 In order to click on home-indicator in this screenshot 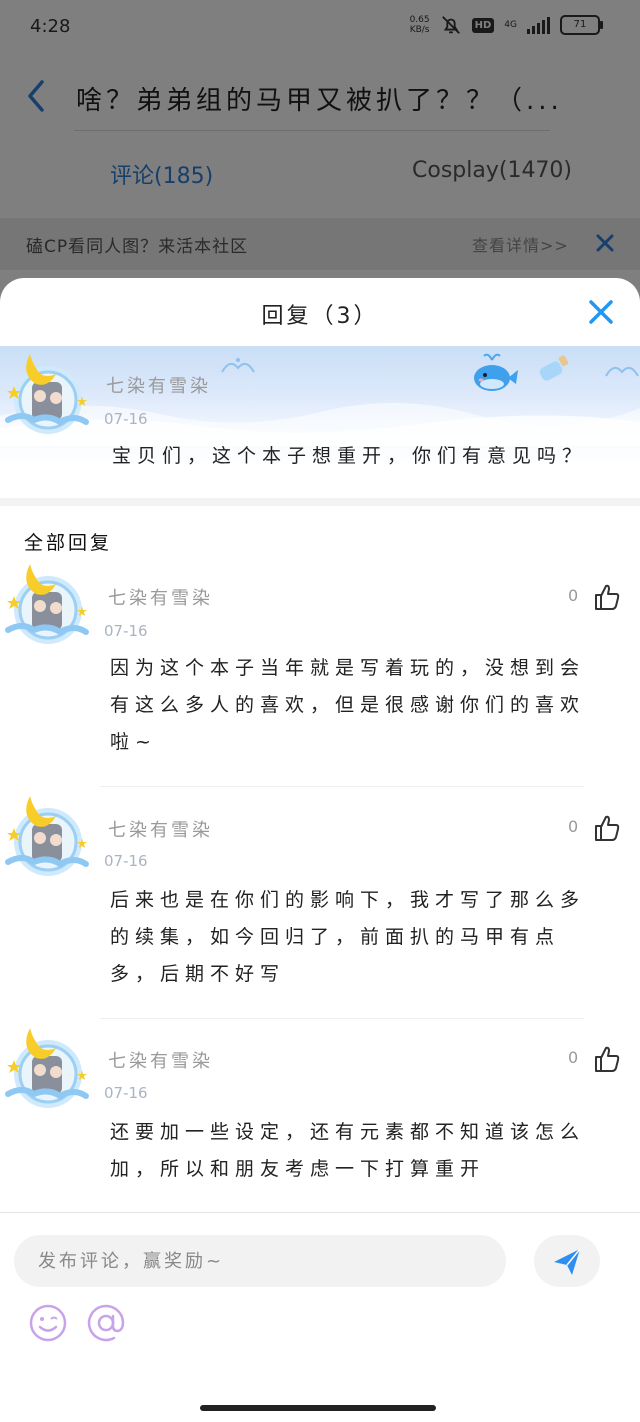, I will do `click(318, 1408)`.